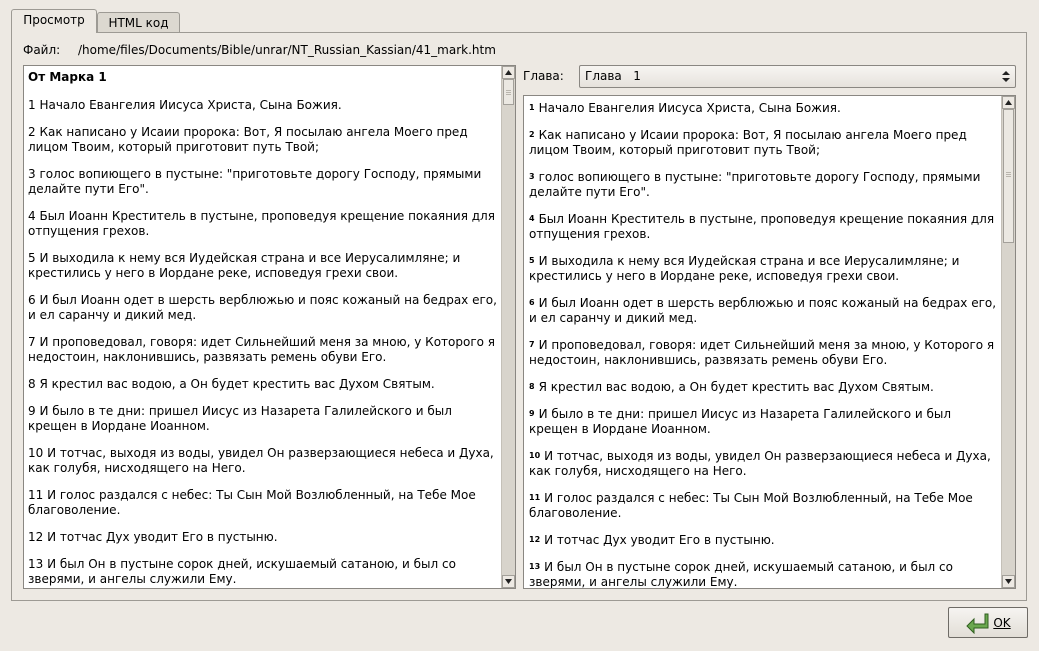  What do you see at coordinates (535, 455) in the screenshot?
I see `verse-number: 10` at bounding box center [535, 455].